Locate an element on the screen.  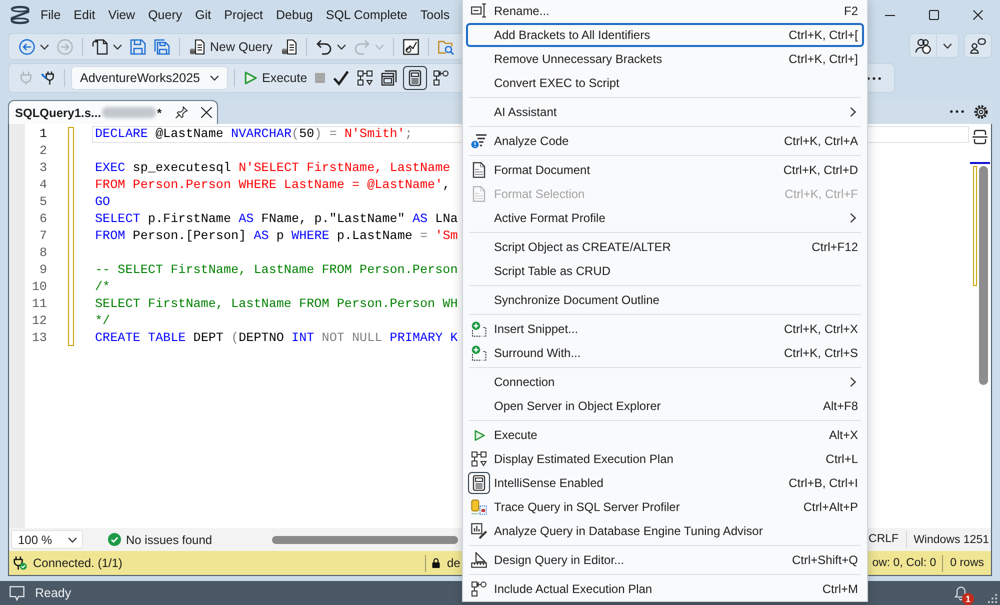
line-number: 2 is located at coordinates (42, 151).